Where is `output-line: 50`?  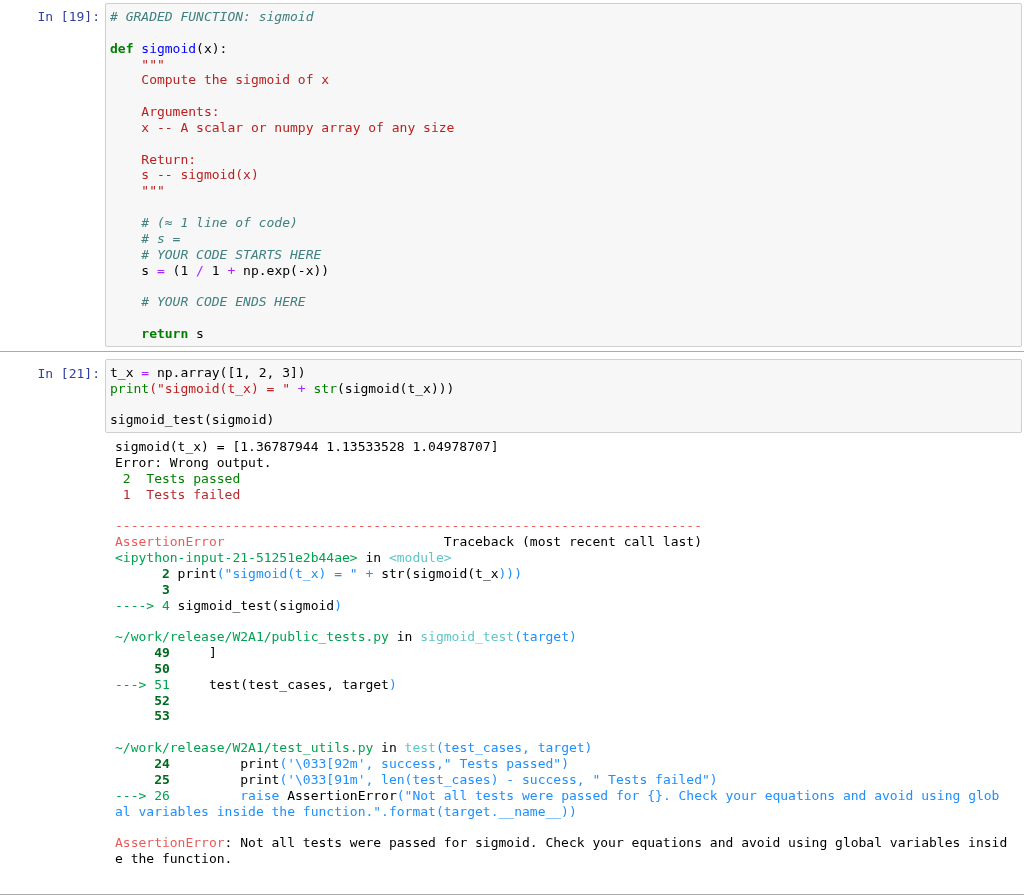 output-line: 50 is located at coordinates (162, 668).